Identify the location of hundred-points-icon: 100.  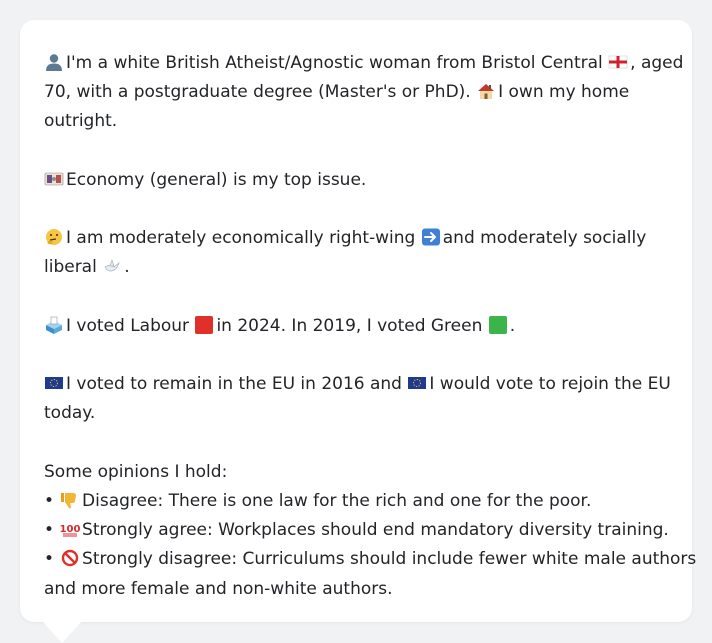
(70, 529).